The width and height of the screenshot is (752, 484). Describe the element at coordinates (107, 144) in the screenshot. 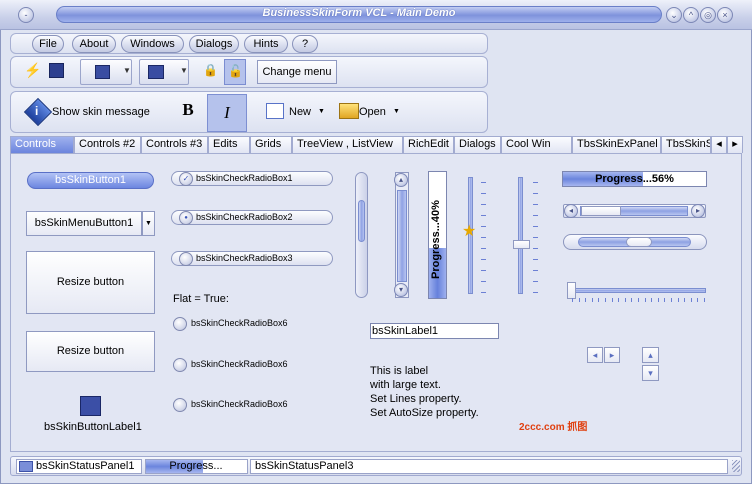

I see `tab-controls-2: Controls #2` at that location.